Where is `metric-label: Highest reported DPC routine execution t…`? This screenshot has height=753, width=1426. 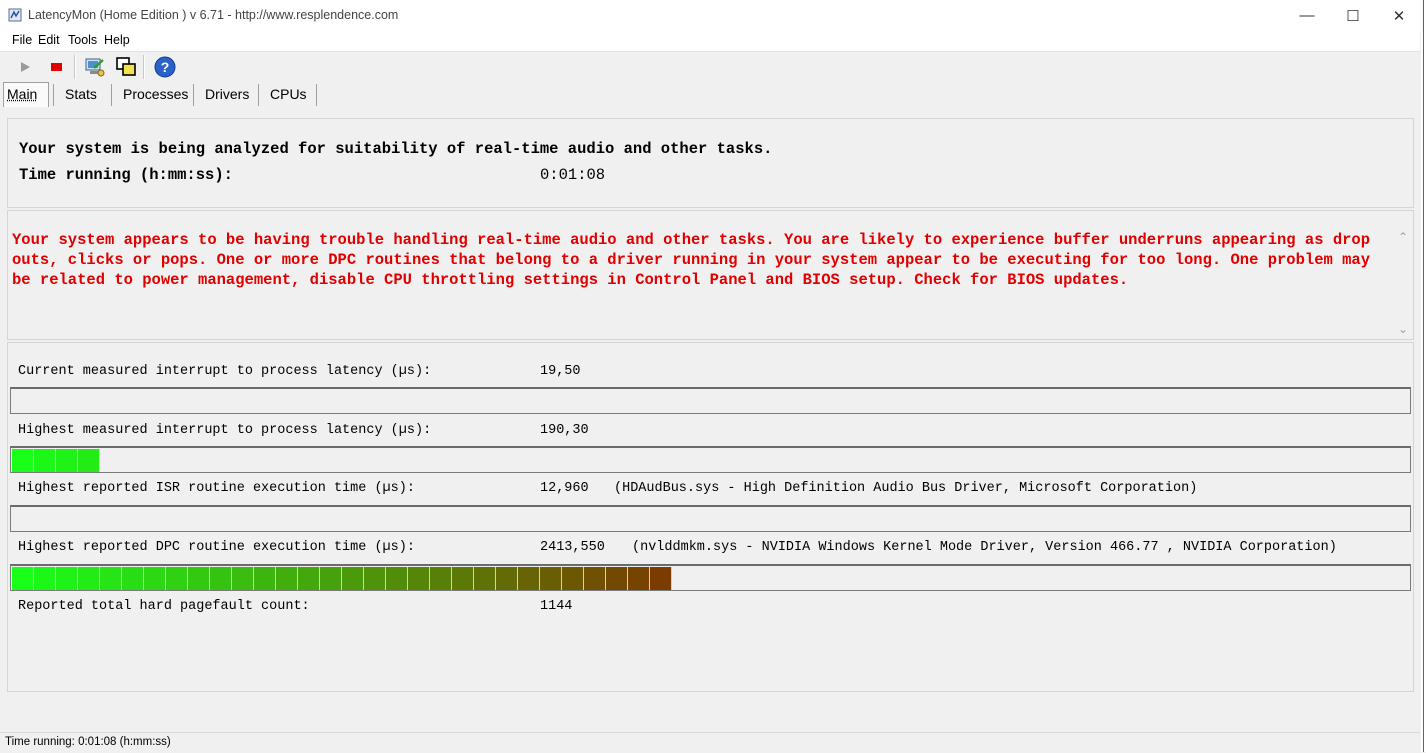 metric-label: Highest reported DPC routine execution t… is located at coordinates (216, 547).